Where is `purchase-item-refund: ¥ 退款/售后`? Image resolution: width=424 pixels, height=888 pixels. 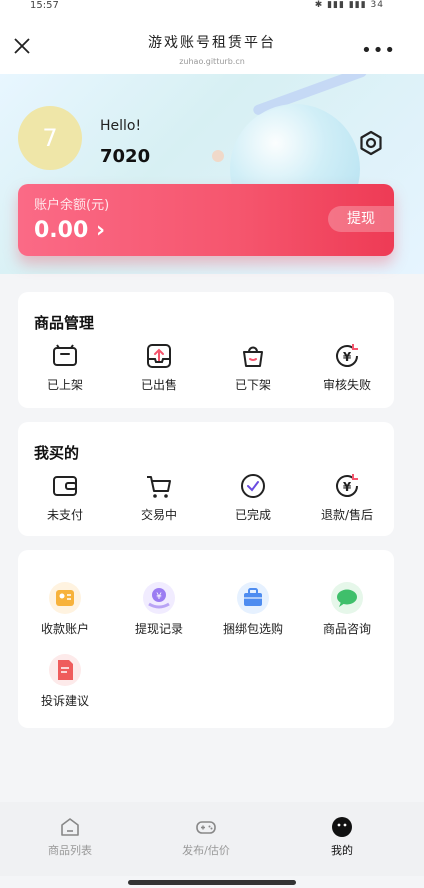 purchase-item-refund: ¥ 退款/售后 is located at coordinates (347, 497).